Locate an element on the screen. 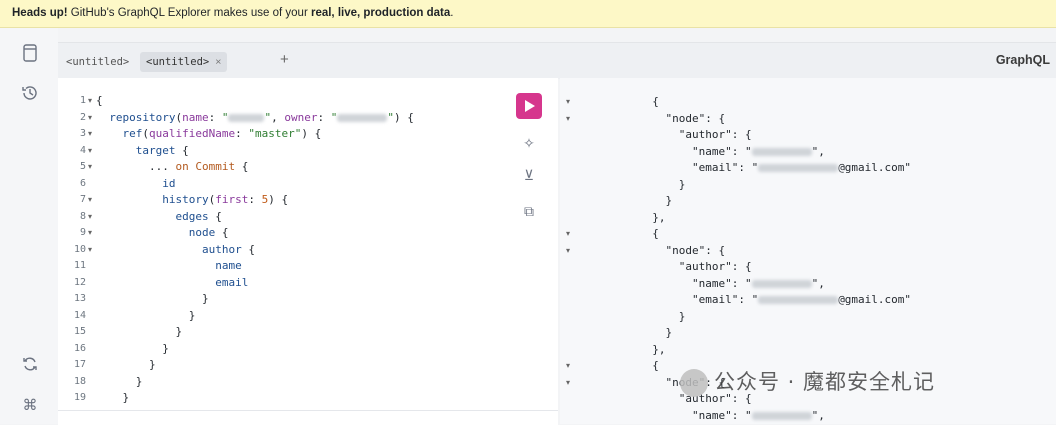  line-number: 2 is located at coordinates (82, 117).